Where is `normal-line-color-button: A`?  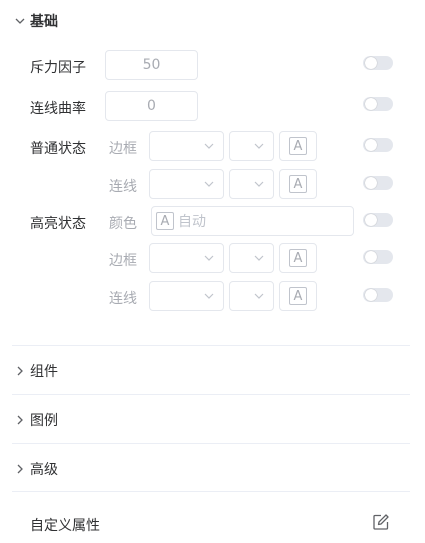
normal-line-color-button: A is located at coordinates (298, 184).